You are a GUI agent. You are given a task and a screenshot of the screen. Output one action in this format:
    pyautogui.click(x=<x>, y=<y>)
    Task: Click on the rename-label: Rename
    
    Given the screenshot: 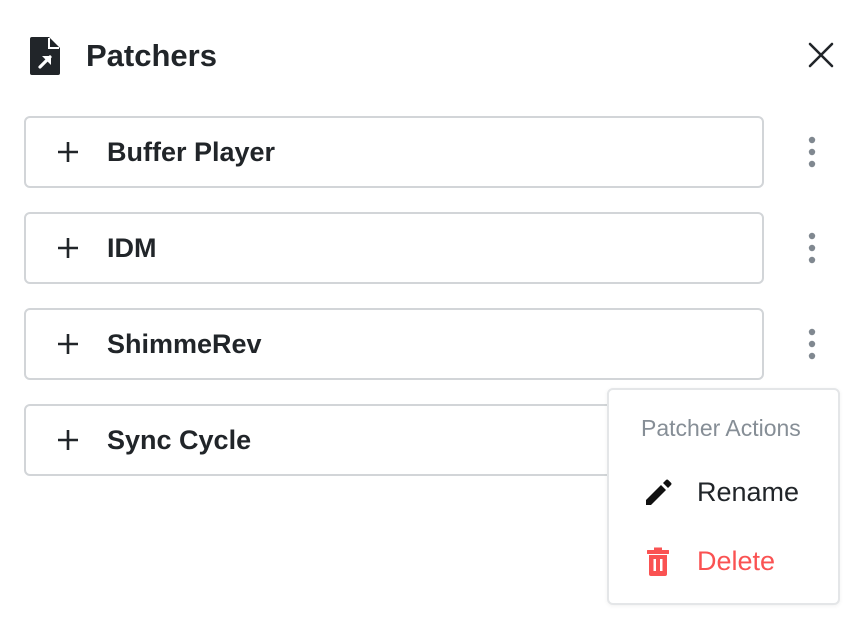 What is the action you would take?
    pyautogui.click(x=748, y=492)
    